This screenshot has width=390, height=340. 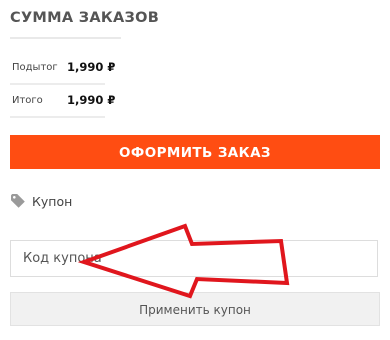 I want to click on subtotal-value: 1,990 ₽, so click(x=91, y=67).